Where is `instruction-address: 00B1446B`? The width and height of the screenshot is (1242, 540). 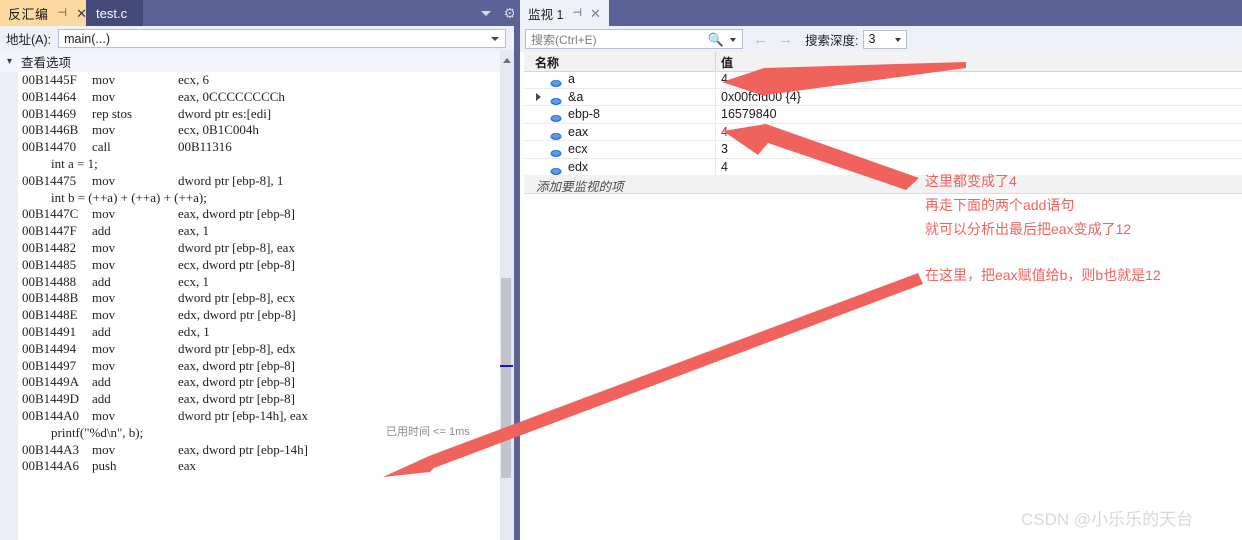
instruction-address: 00B1446B is located at coordinates (50, 130).